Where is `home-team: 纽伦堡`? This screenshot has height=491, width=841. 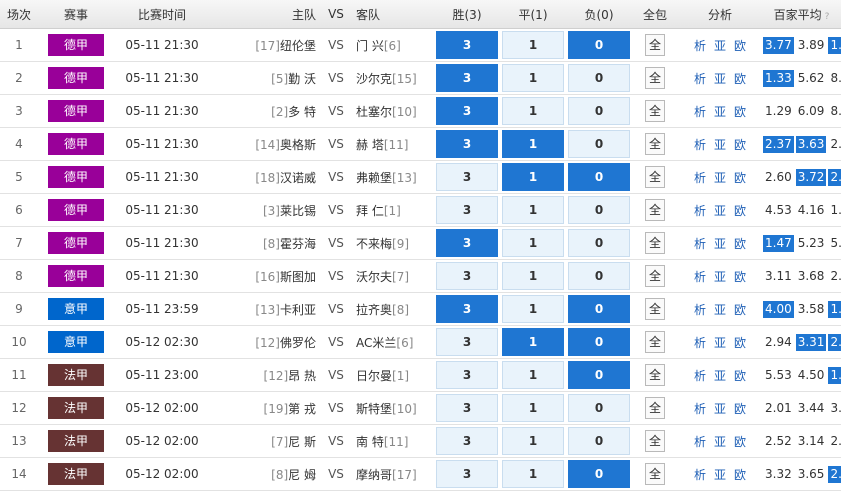
home-team: 纽伦堡 is located at coordinates (298, 46).